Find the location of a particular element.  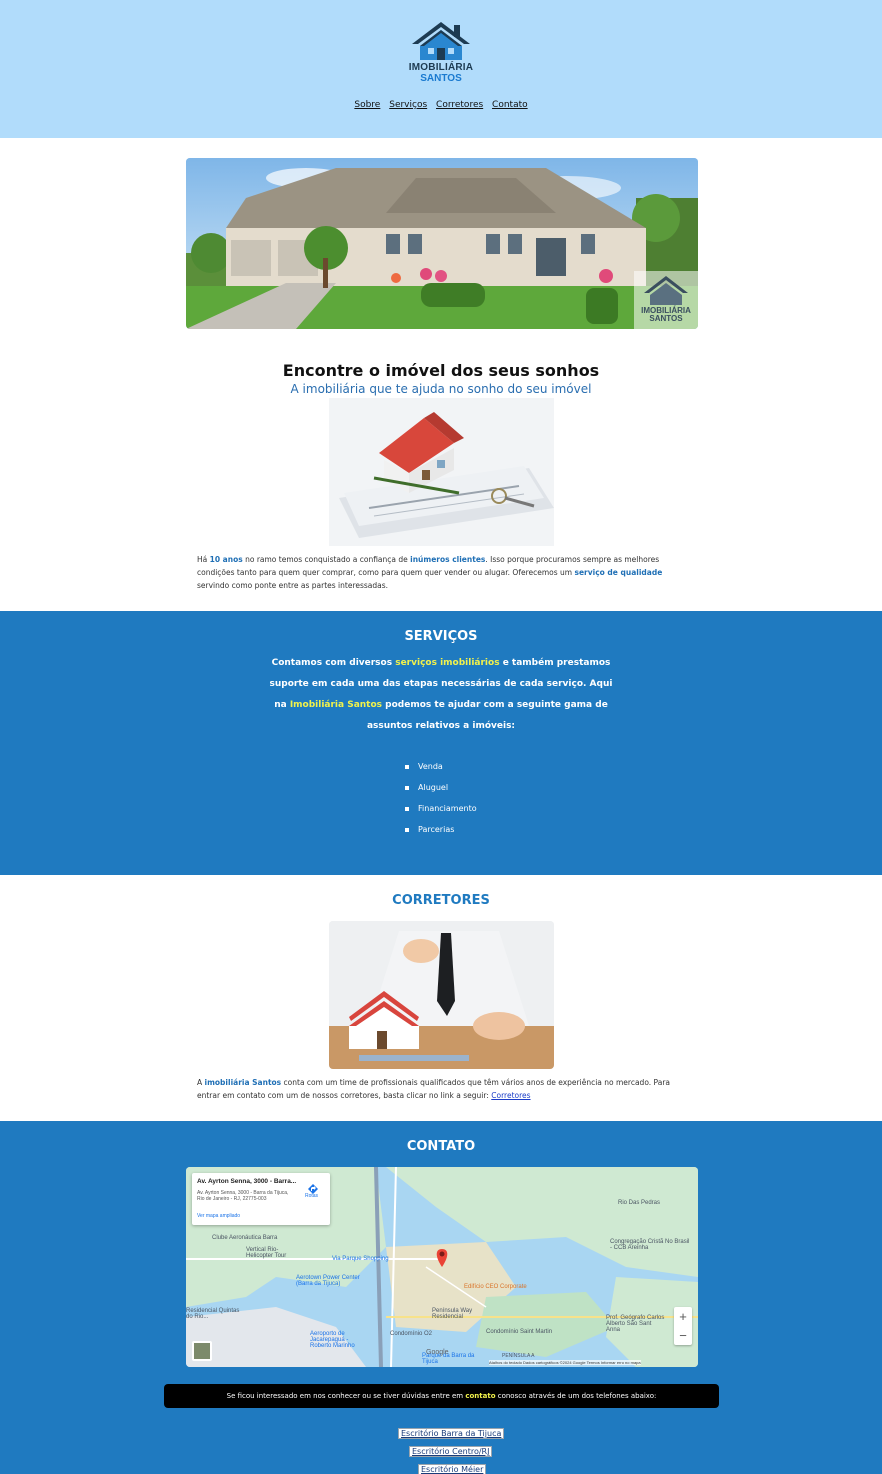

hero-house-image: IMOBILIÁRIA SANTOS is located at coordinates (442, 243).